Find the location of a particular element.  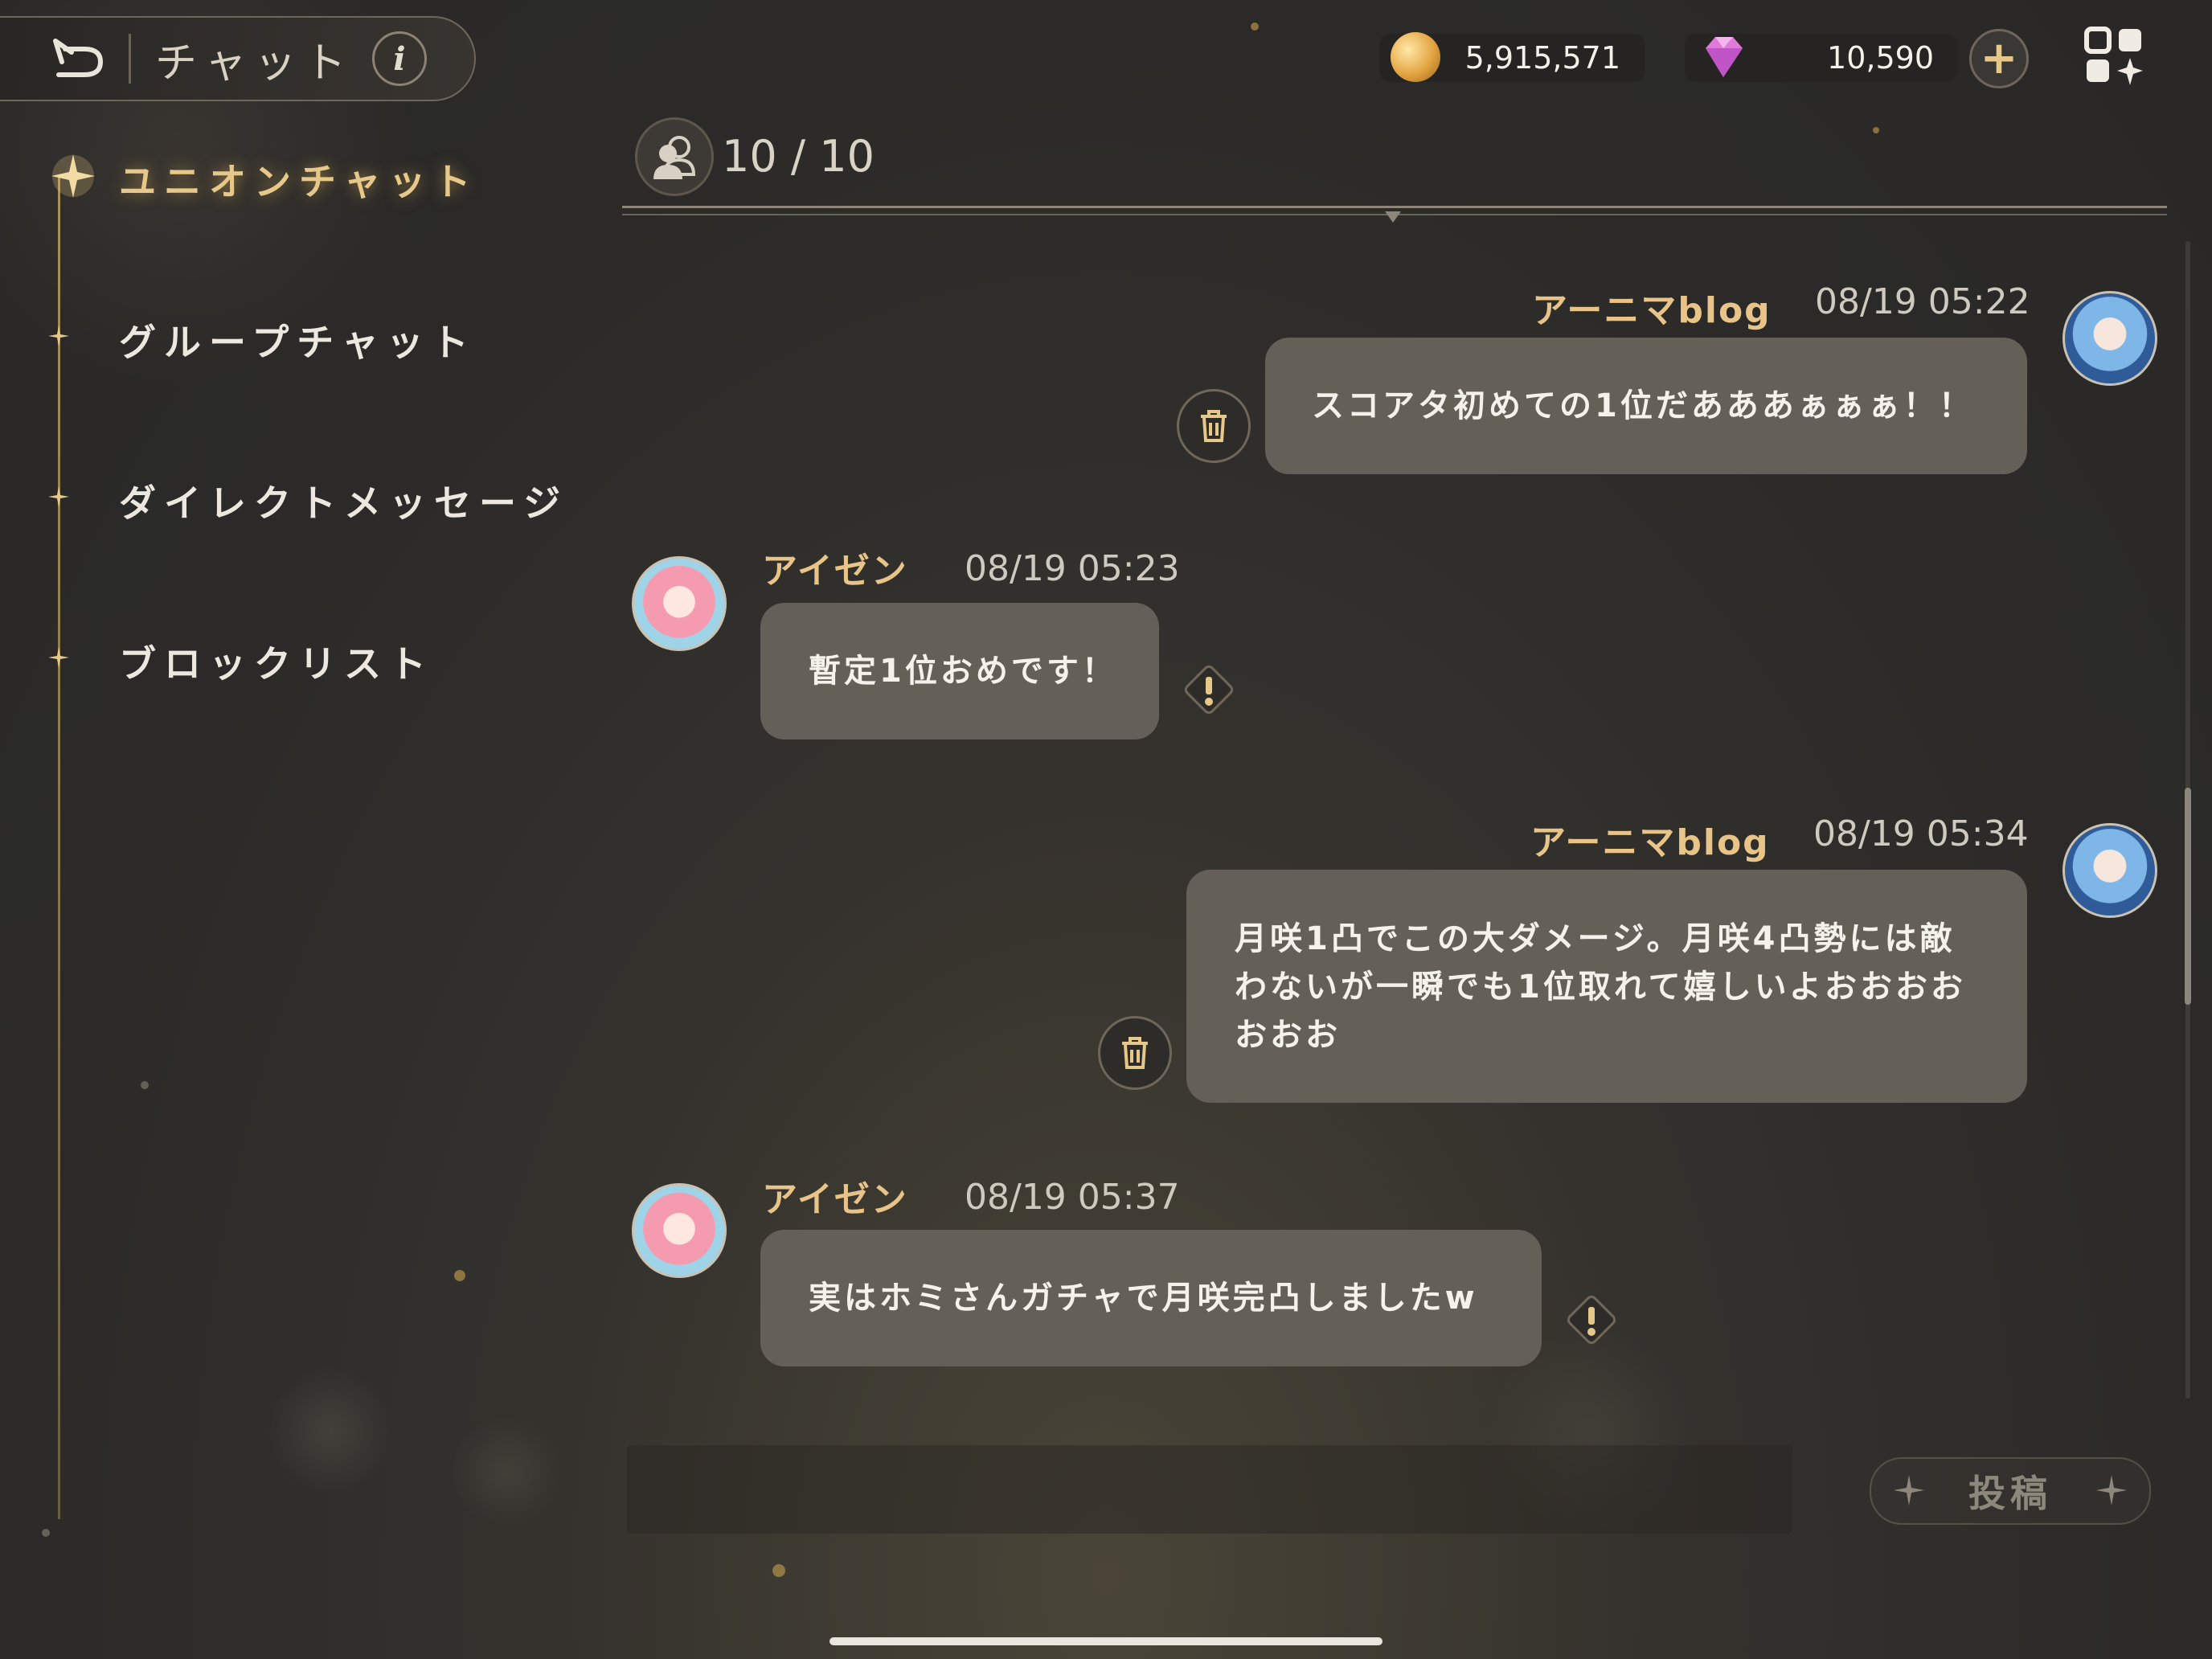

message-bubble: 実はホミさんガチャで月咲完凸しましたw is located at coordinates (1151, 1298).